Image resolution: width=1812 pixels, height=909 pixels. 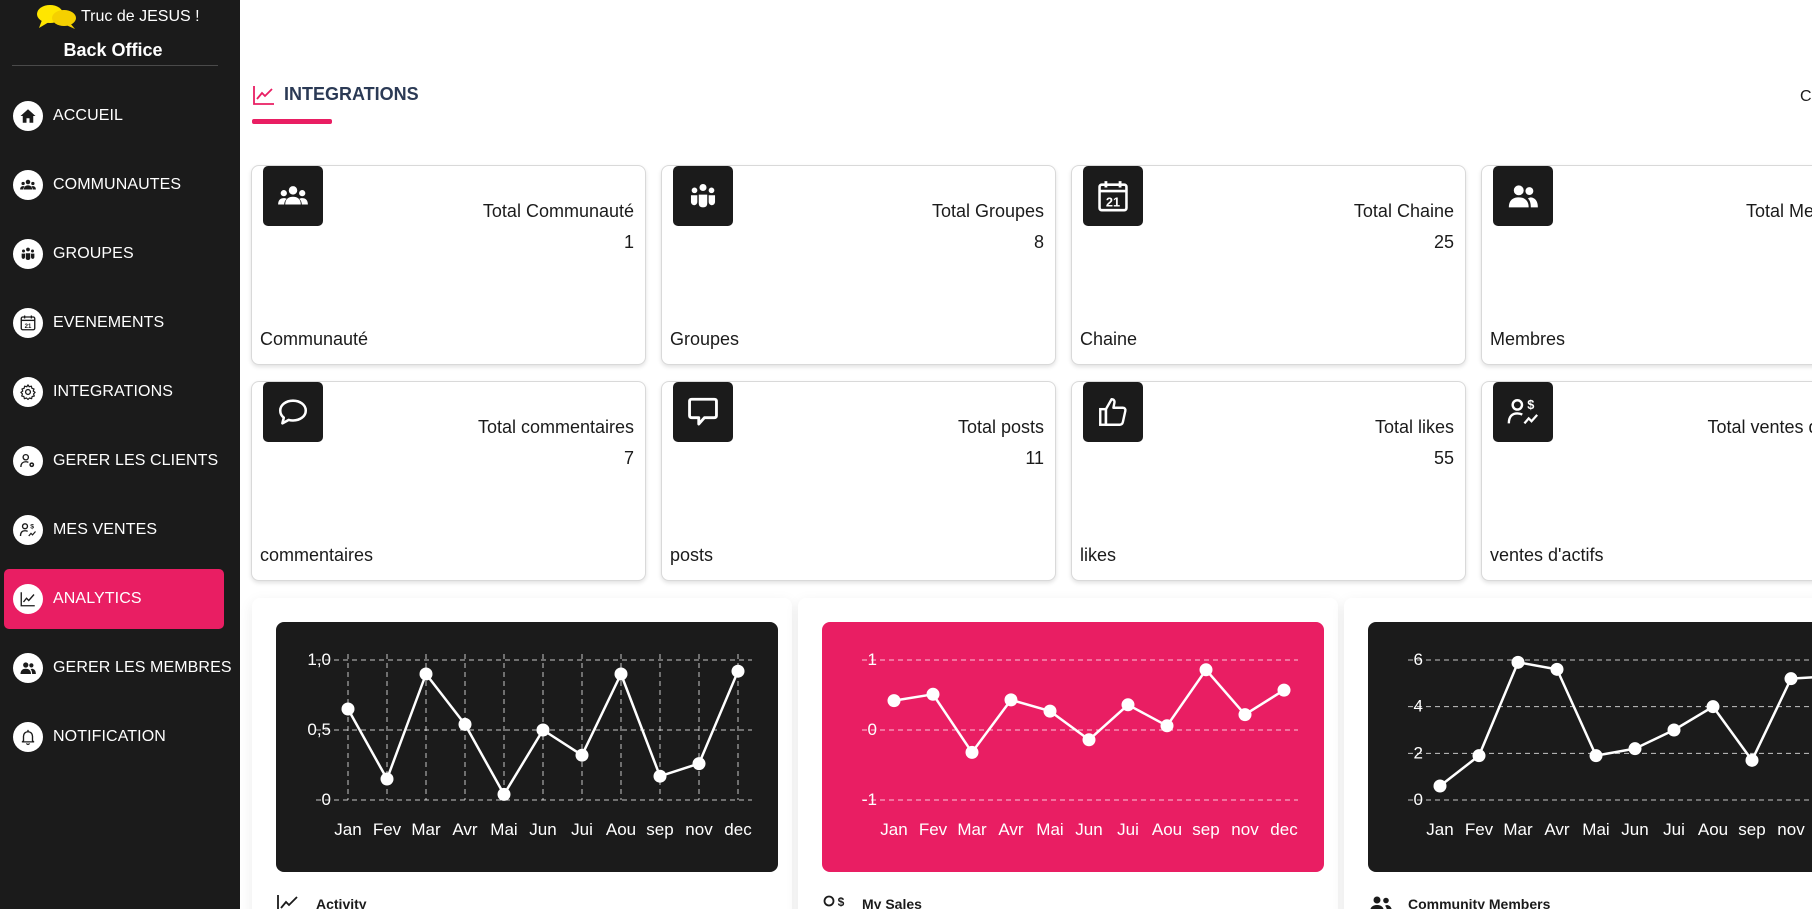 I want to click on card-value: 7, so click(x=628, y=458).